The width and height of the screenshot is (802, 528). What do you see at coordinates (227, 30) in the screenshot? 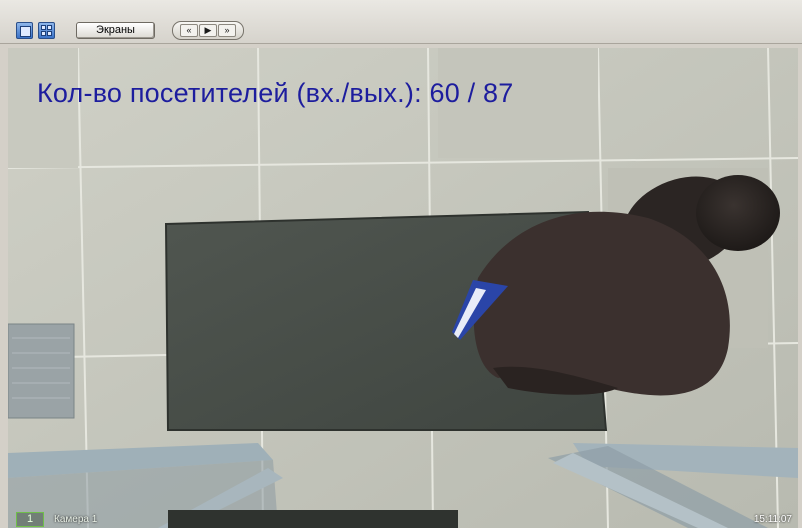
I see `next-screen-button: »` at bounding box center [227, 30].